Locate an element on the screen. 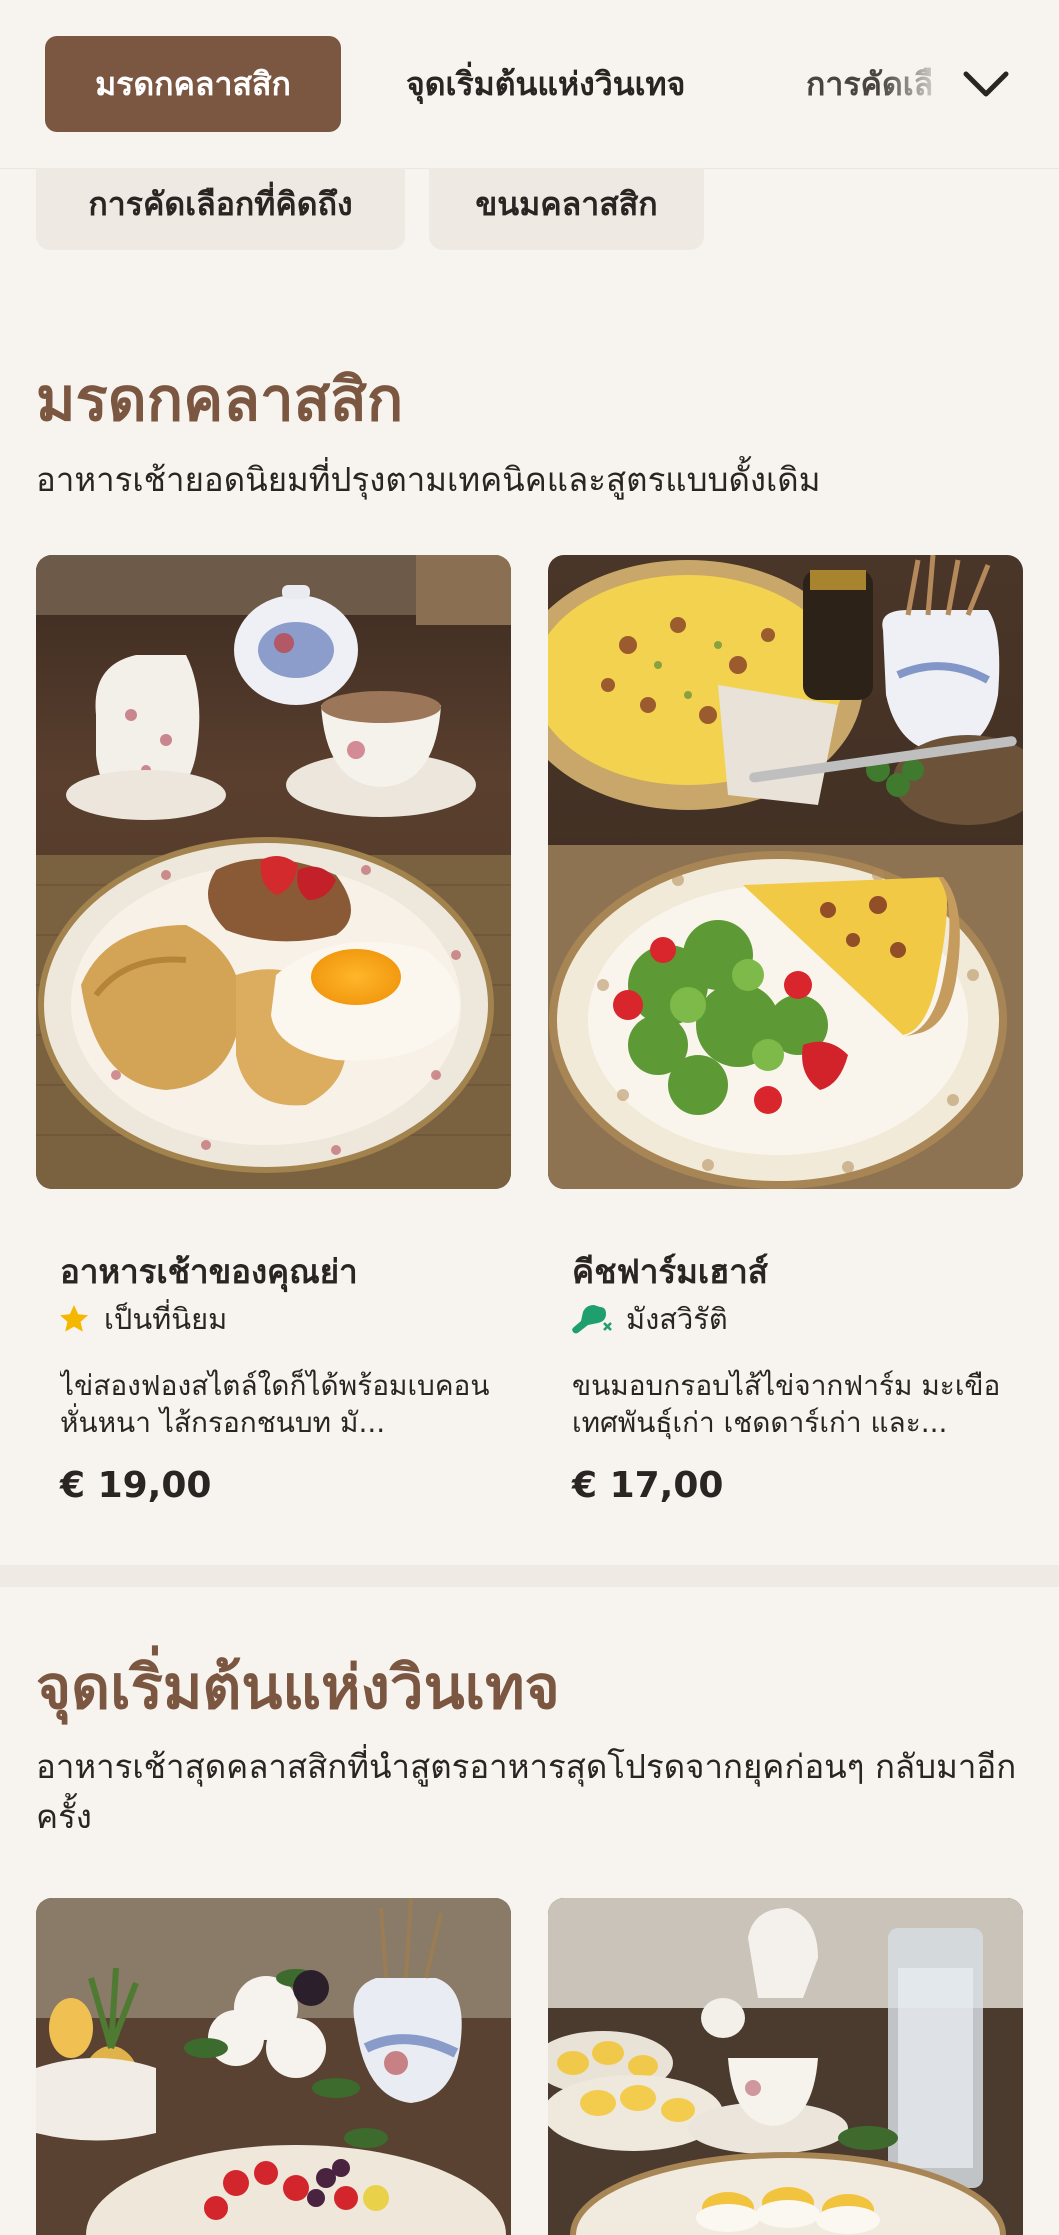  item-name: อาหารเช้าของคุณย่า is located at coordinates (209, 1271).